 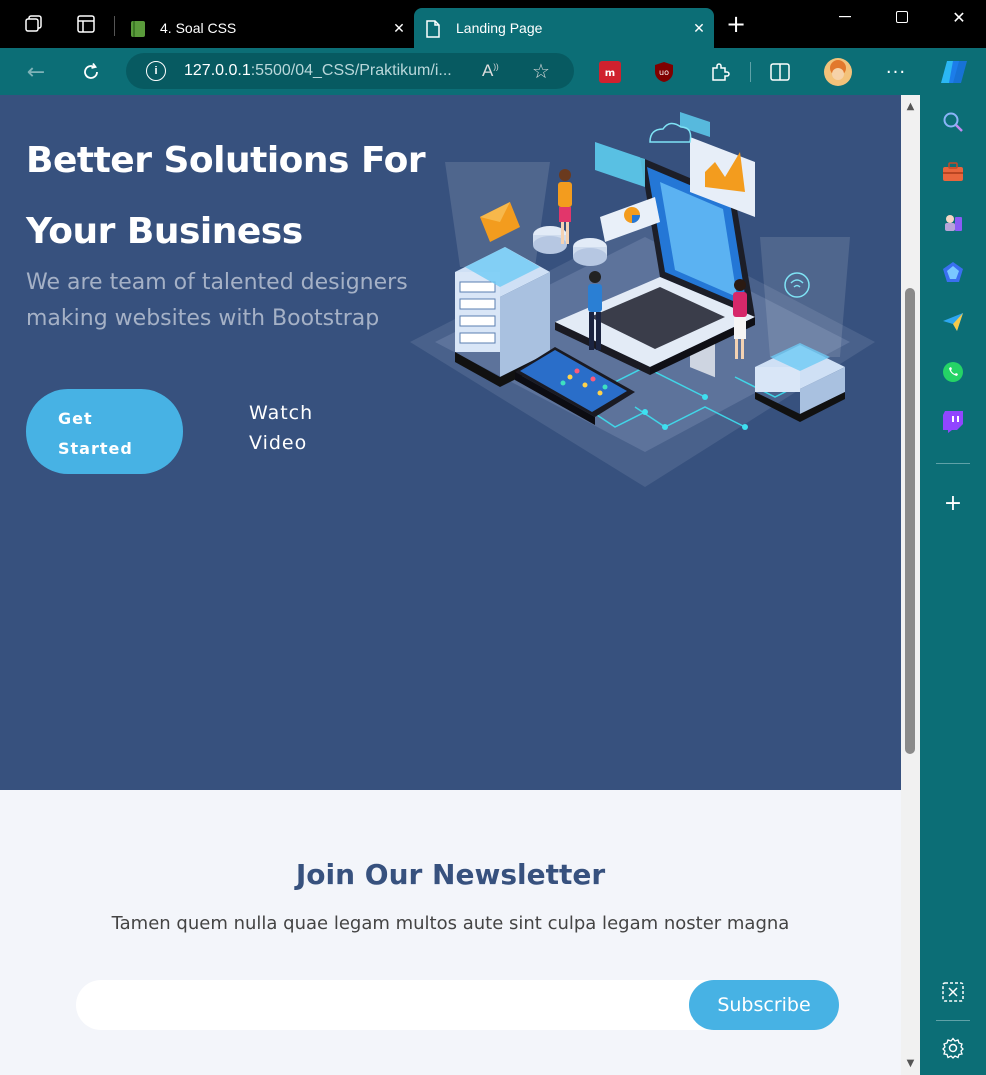 What do you see at coordinates (198, 28) in the screenshot?
I see `tab-title: 4. Soal CSS` at bounding box center [198, 28].